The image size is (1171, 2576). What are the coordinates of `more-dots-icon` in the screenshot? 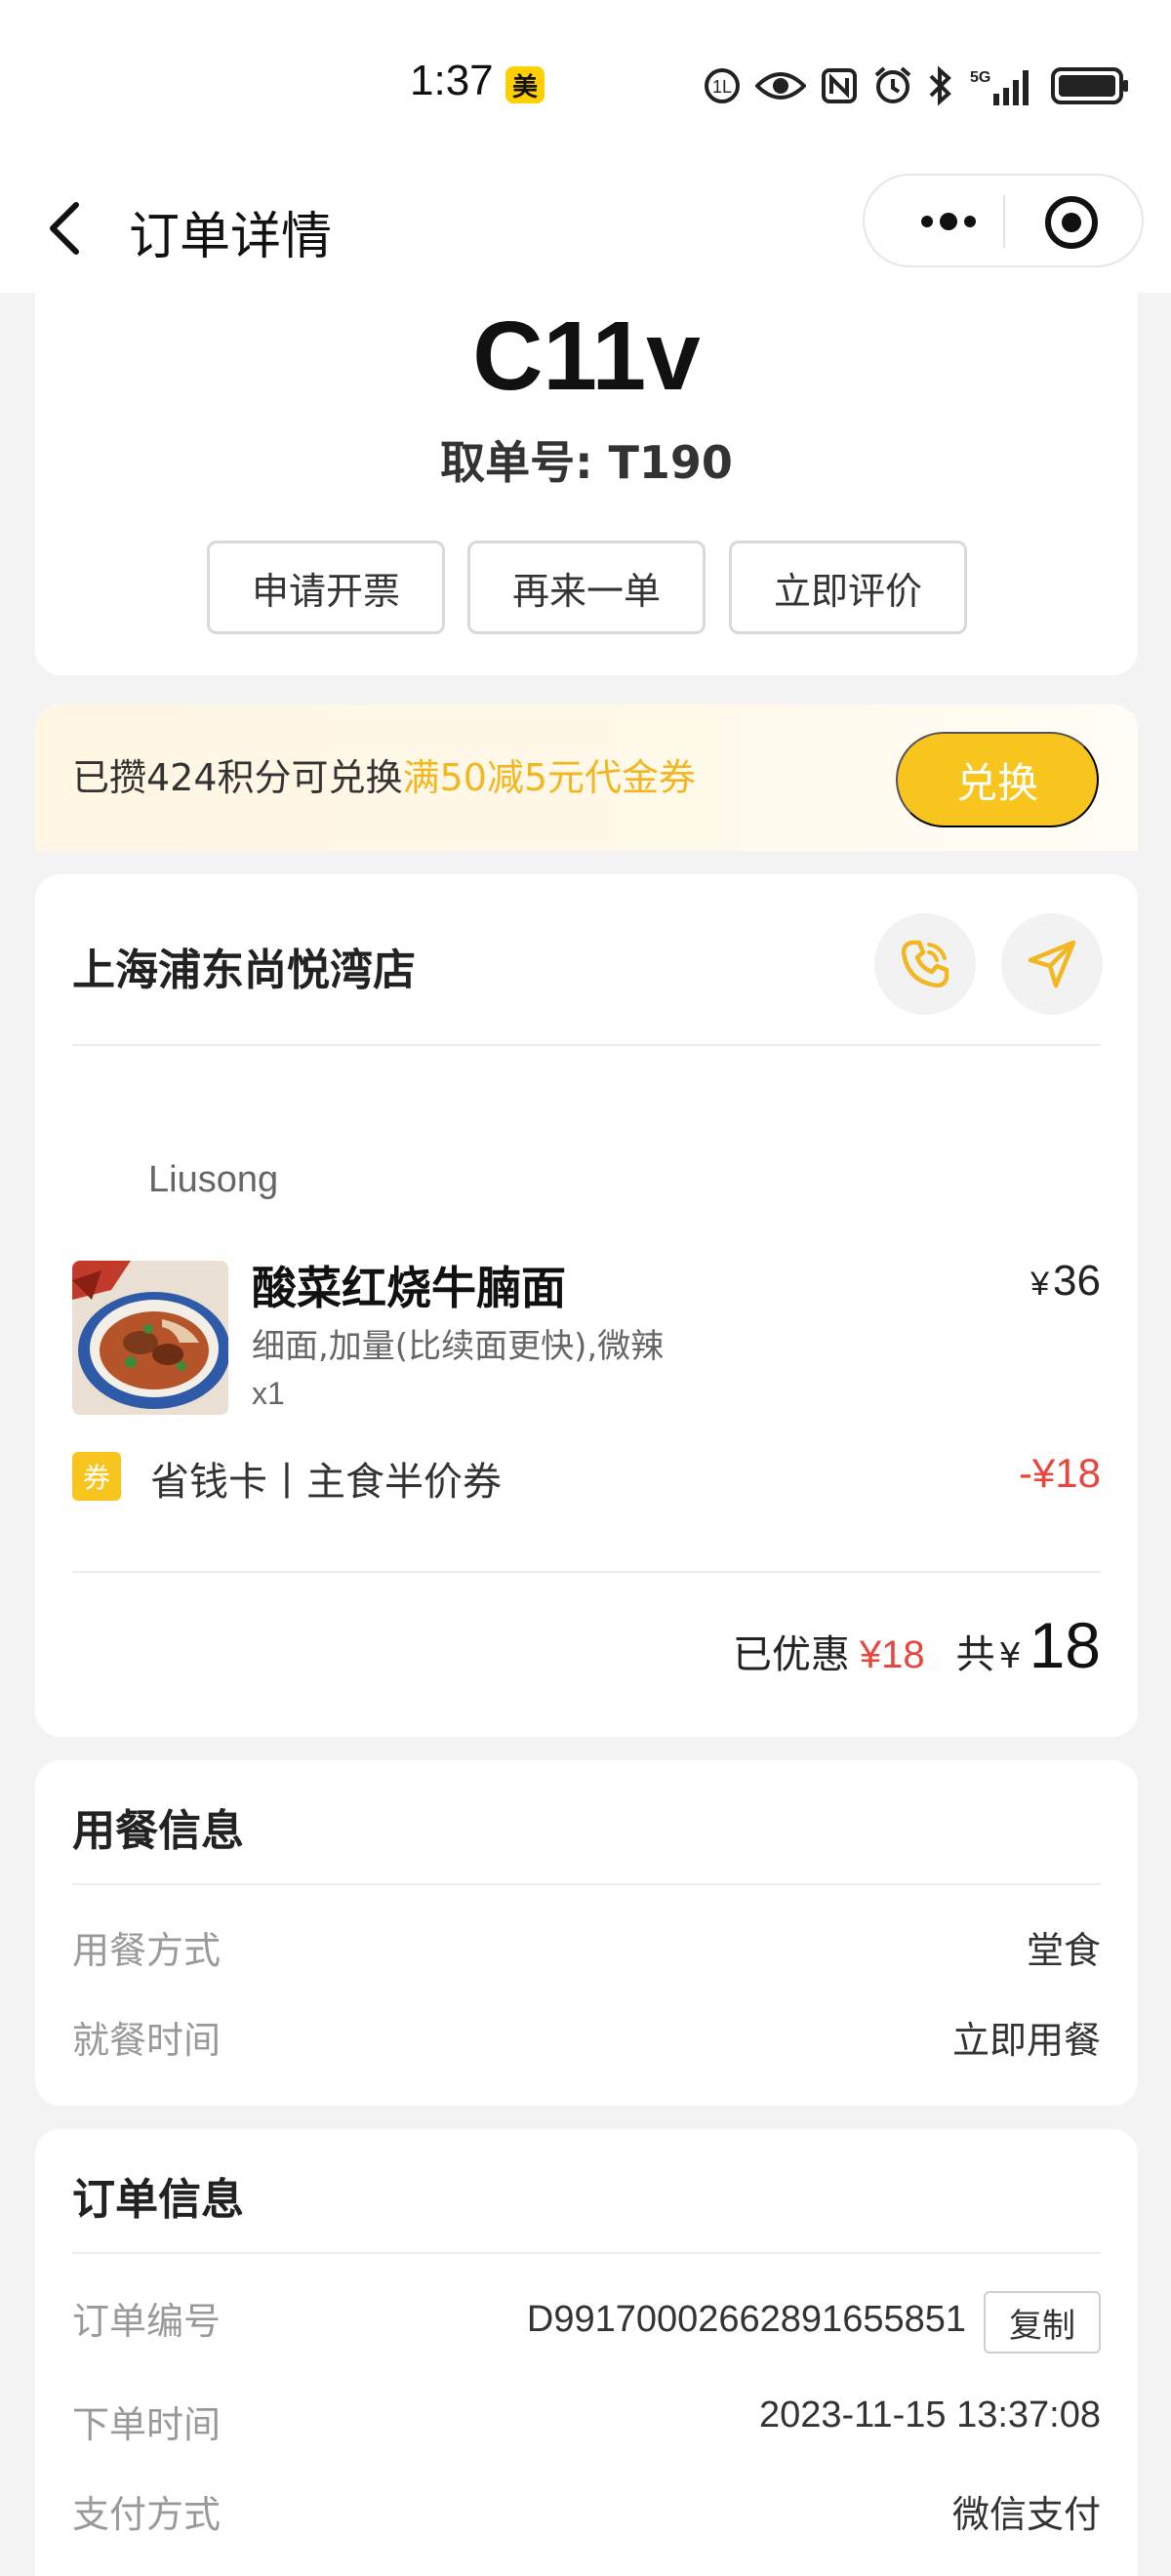 It's located at (957, 221).